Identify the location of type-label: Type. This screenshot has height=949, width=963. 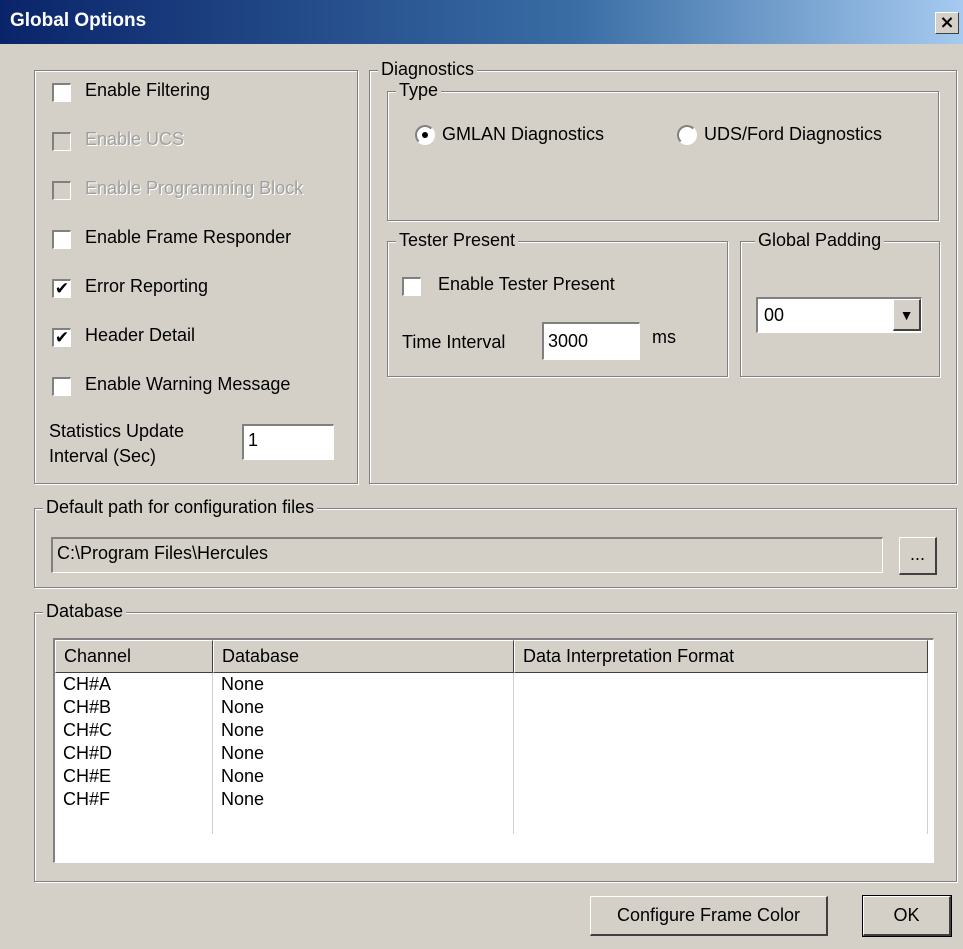
(419, 90).